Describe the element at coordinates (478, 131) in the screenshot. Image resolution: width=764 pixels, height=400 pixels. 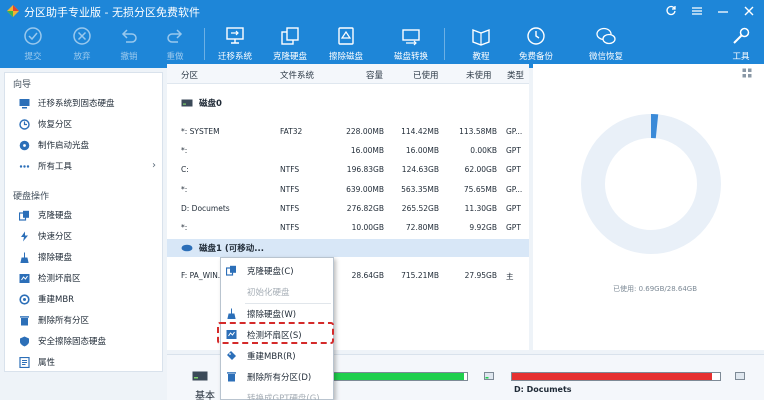
I see `table-cell: 113.58MB` at that location.